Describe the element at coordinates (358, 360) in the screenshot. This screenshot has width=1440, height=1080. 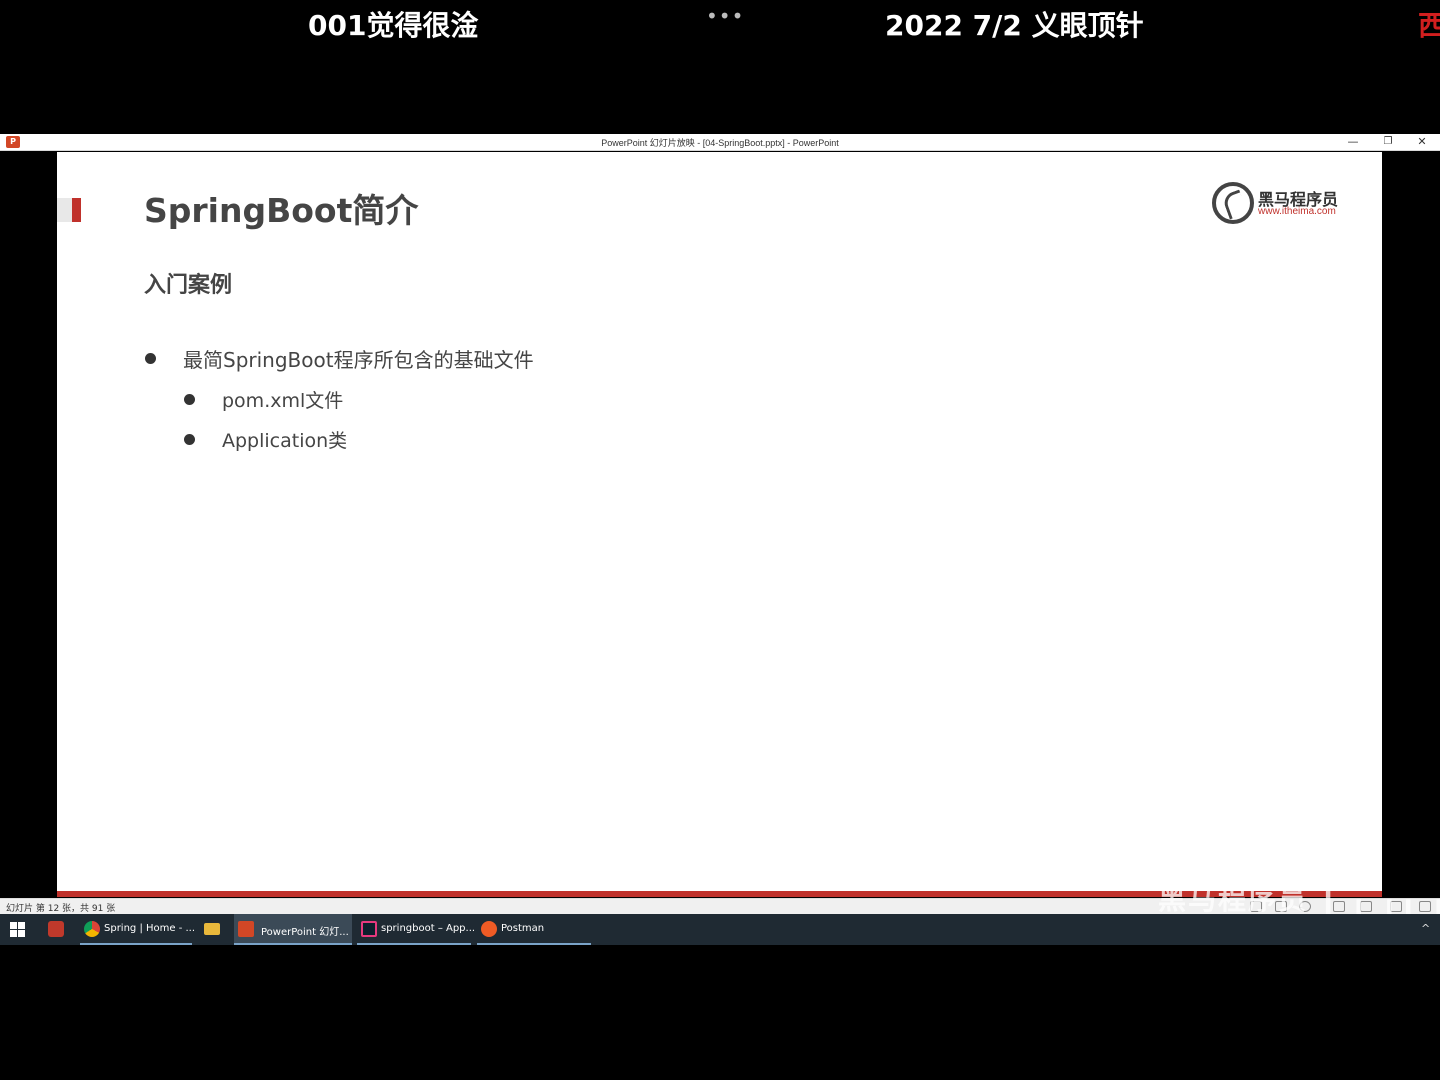
I see `bullet-text: 最简SpringBoot程序所包含的基础文件` at that location.